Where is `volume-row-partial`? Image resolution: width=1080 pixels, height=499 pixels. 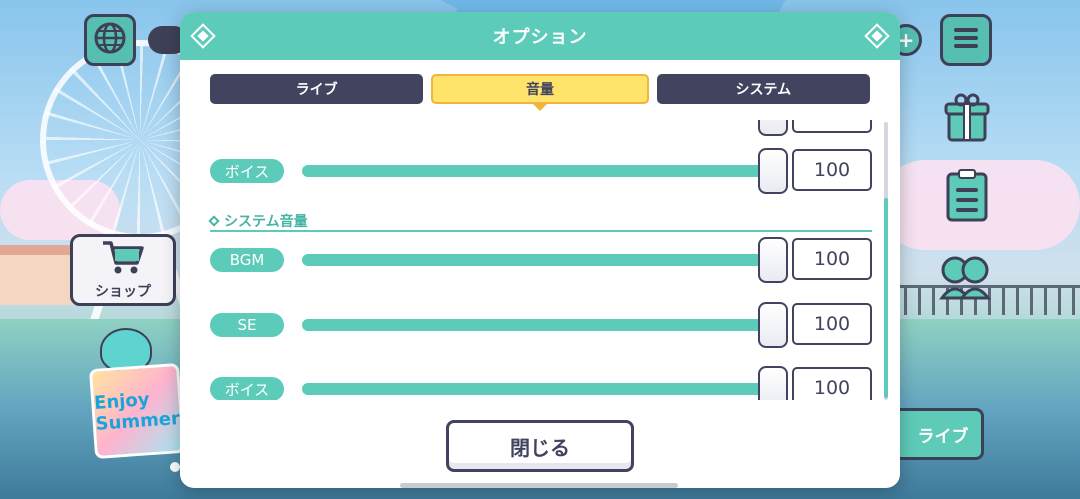 volume-row-partial is located at coordinates (541, 128).